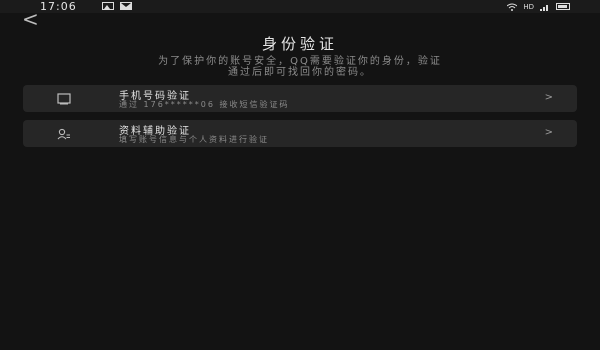  I want to click on subtitle-line-2: 通过后即可找回你的密码。, so click(300, 72).